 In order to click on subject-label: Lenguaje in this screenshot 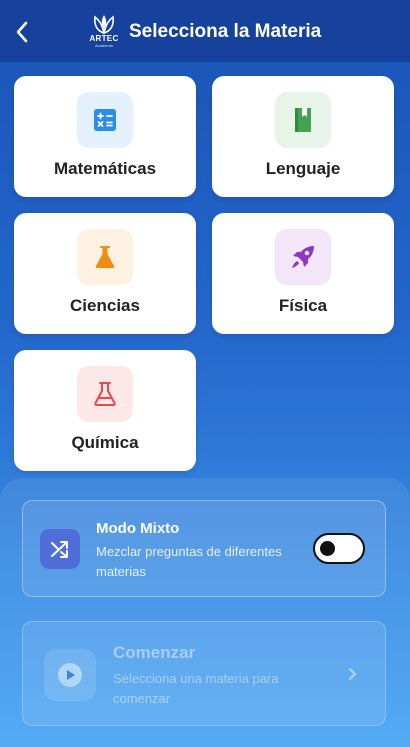, I will do `click(303, 168)`.